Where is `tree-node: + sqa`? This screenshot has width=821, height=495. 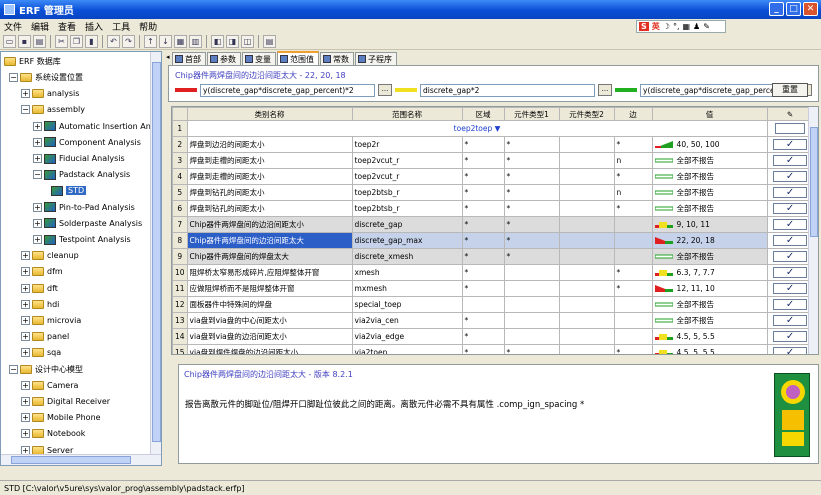
tree-node: + sqa is located at coordinates (41, 352).